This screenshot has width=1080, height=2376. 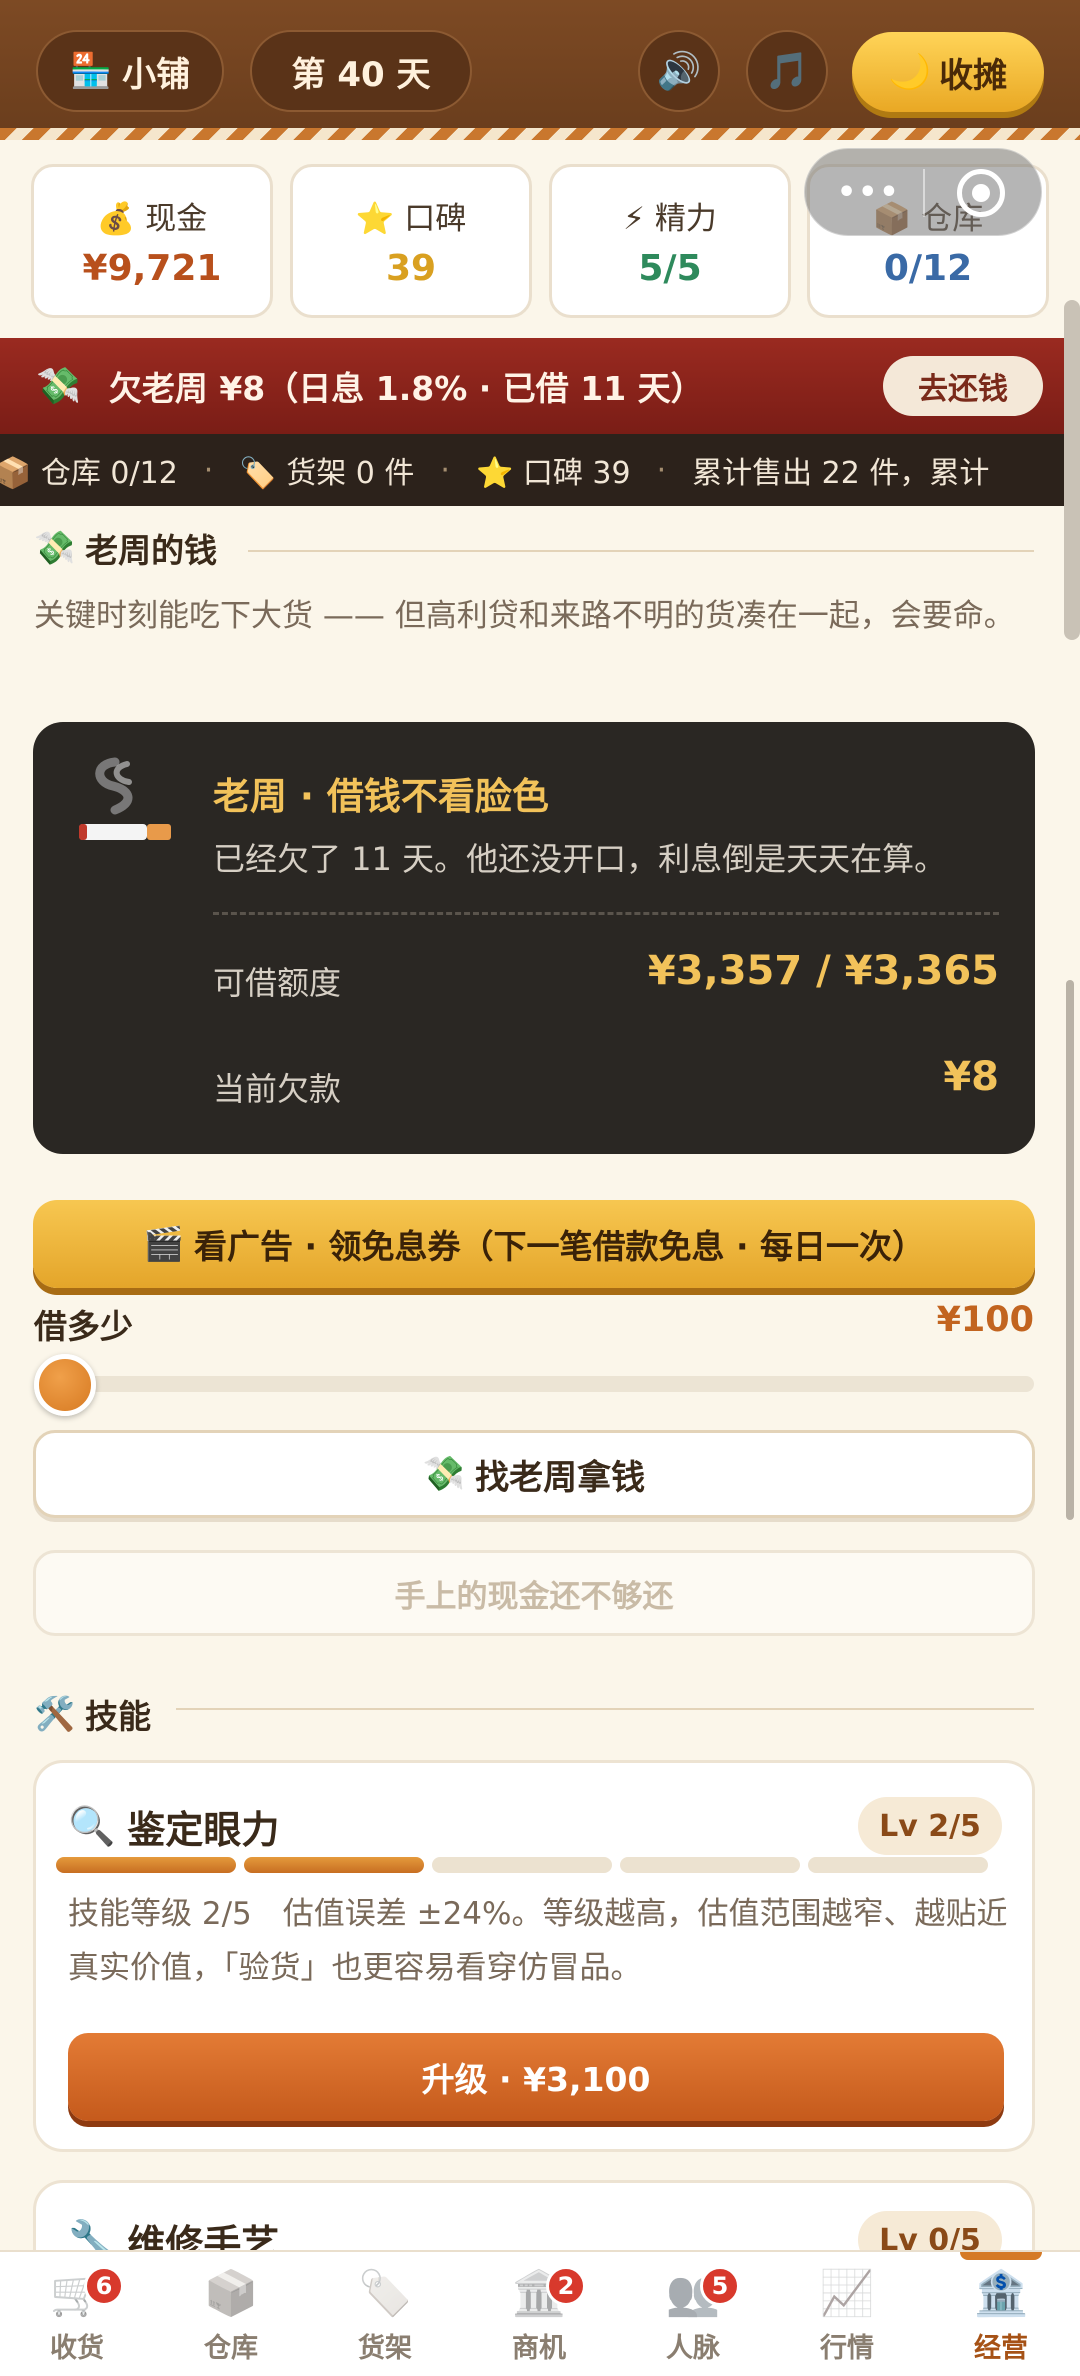 I want to click on scrollbar-thumb, so click(x=1070, y=1250).